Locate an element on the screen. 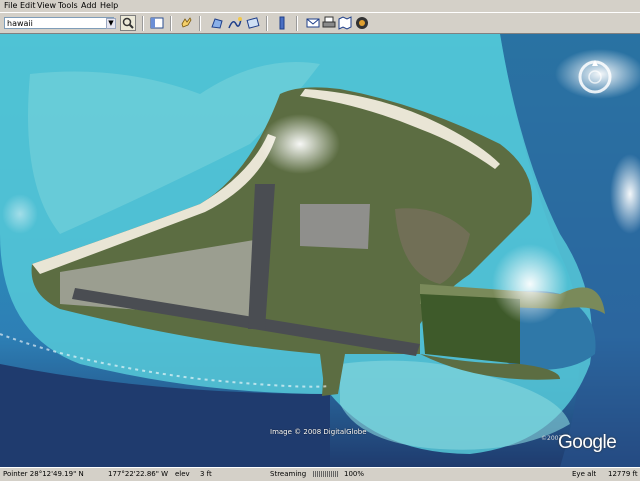  hand-navigate-icon is located at coordinates (186, 23).